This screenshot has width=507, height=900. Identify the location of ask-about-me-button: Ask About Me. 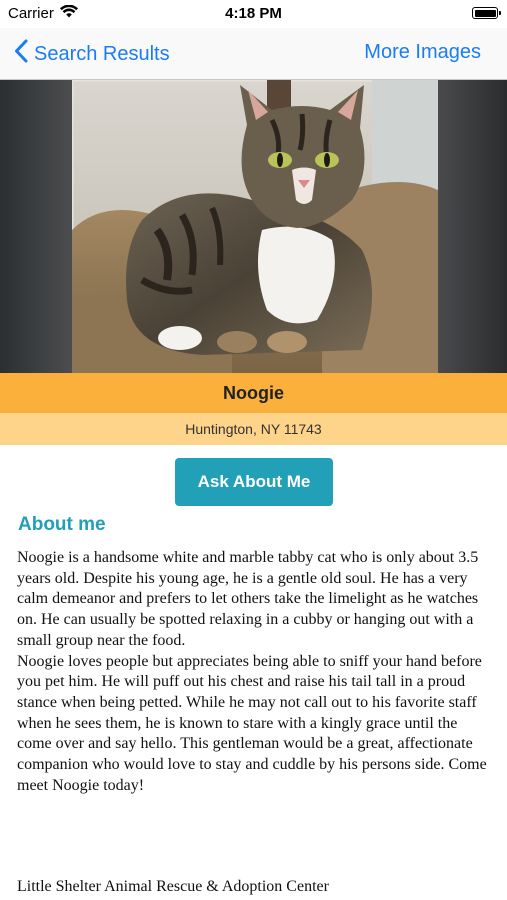
(254, 482).